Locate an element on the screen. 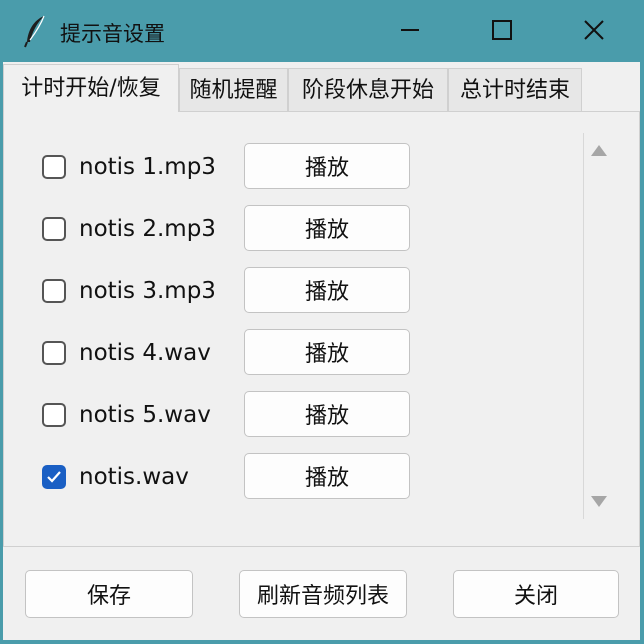 Image resolution: width=644 pixels, height=644 pixels. title-bar: 提示音设置 is located at coordinates (322, 31).